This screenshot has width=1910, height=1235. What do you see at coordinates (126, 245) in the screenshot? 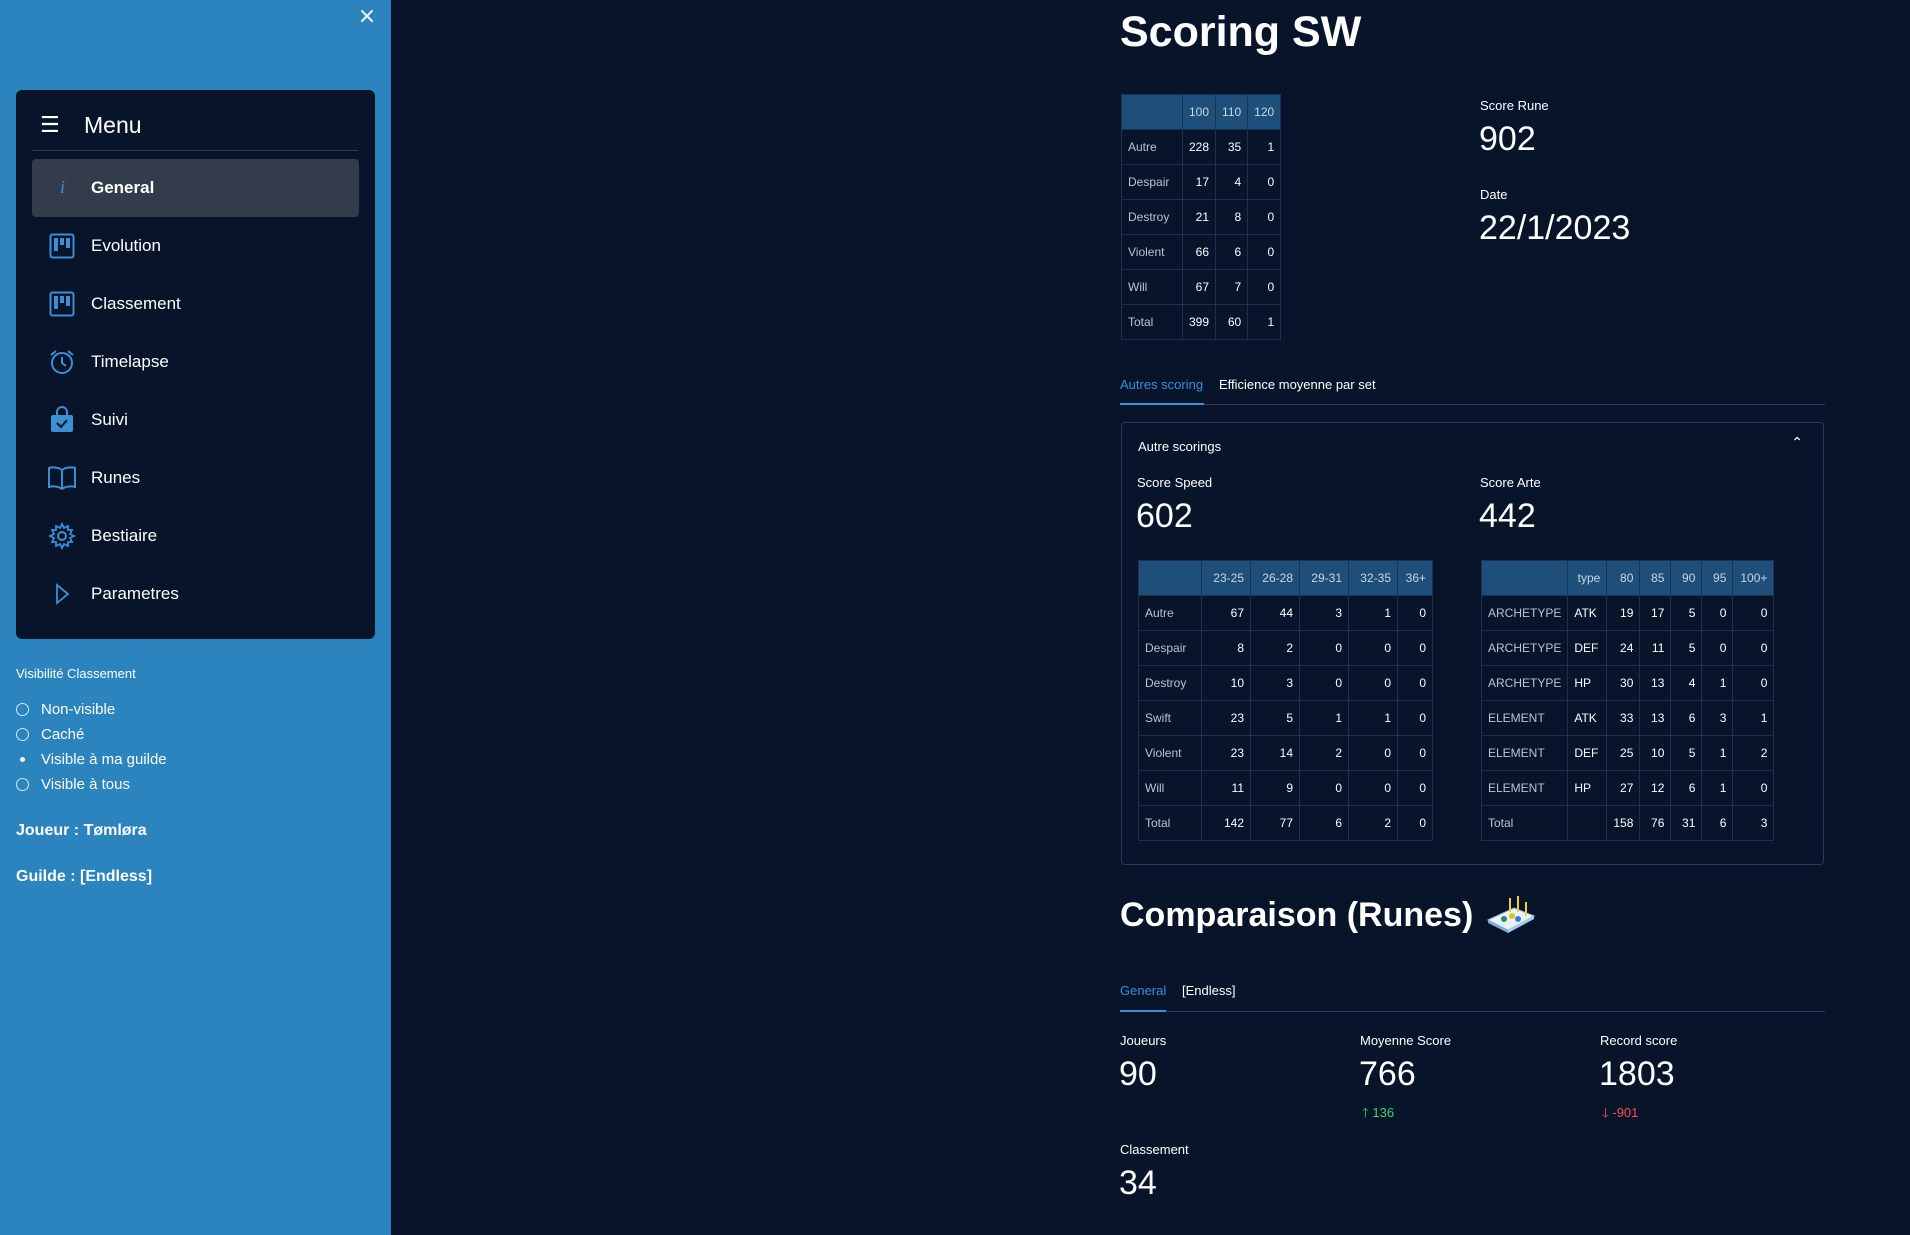
I see `menu-item-label: Evolution` at bounding box center [126, 245].